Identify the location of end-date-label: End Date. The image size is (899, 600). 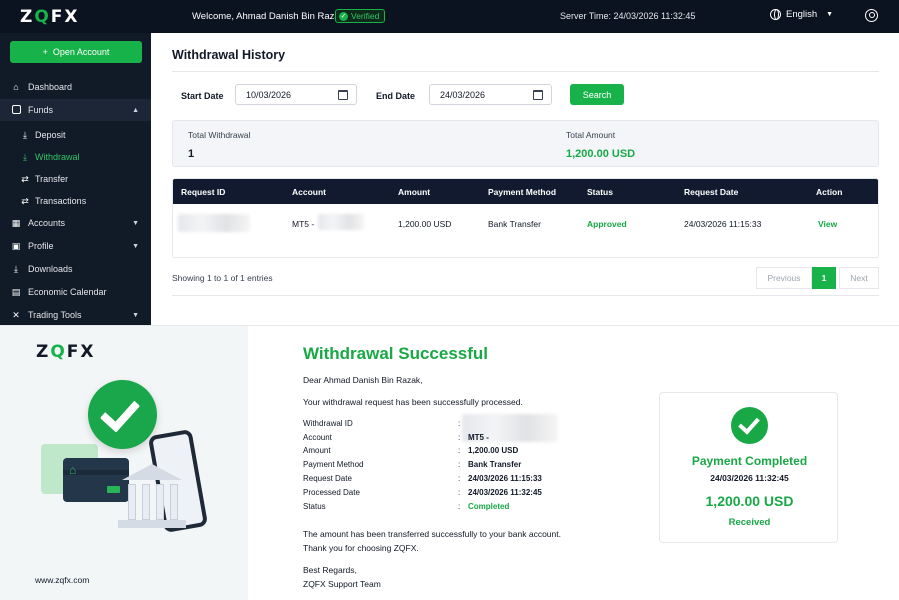
(396, 96).